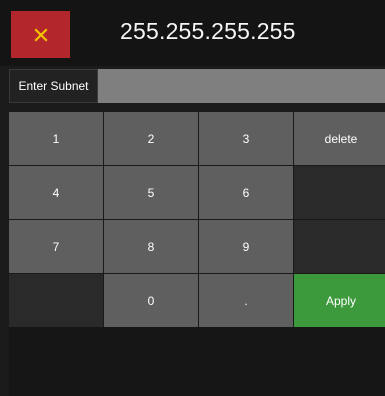 The height and width of the screenshot is (396, 385). I want to click on enter-subnet-label: Enter Subnet, so click(53, 86).